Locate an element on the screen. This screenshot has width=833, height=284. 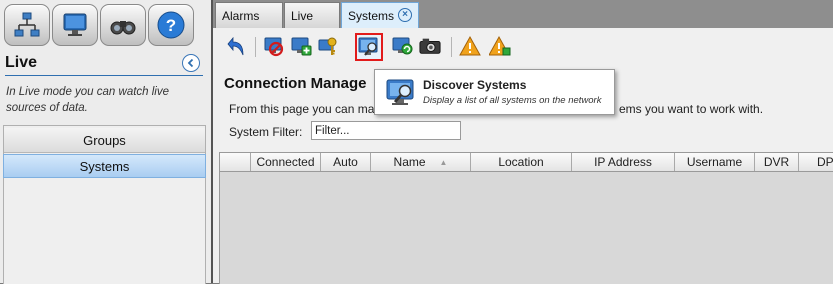
system-filter-input is located at coordinates (386, 130).